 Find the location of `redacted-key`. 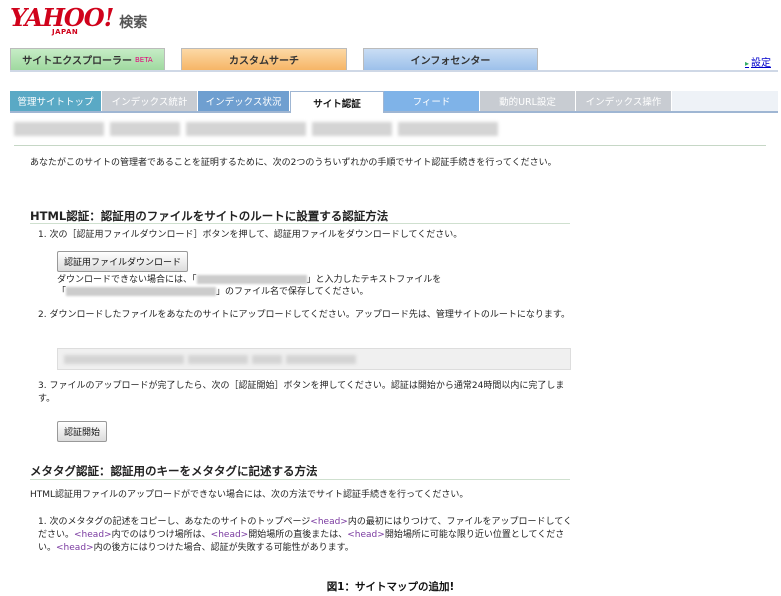

redacted-key is located at coordinates (251, 279).